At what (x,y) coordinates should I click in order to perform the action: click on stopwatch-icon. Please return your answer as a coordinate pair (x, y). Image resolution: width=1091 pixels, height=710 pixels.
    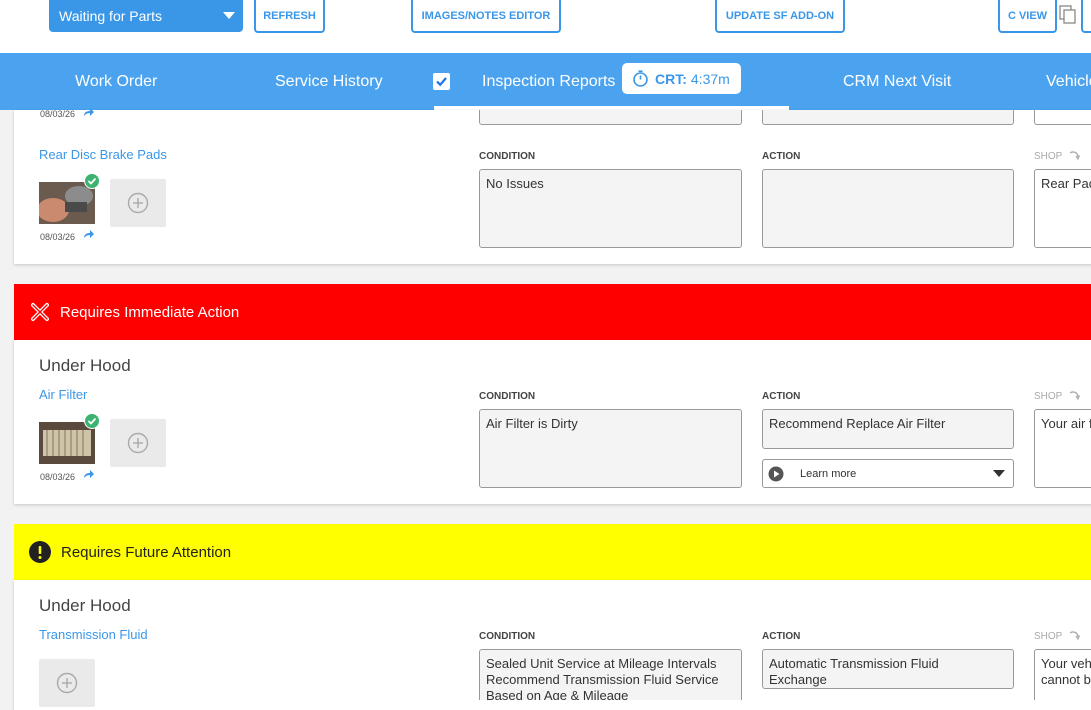
    Looking at the image, I should click on (640, 78).